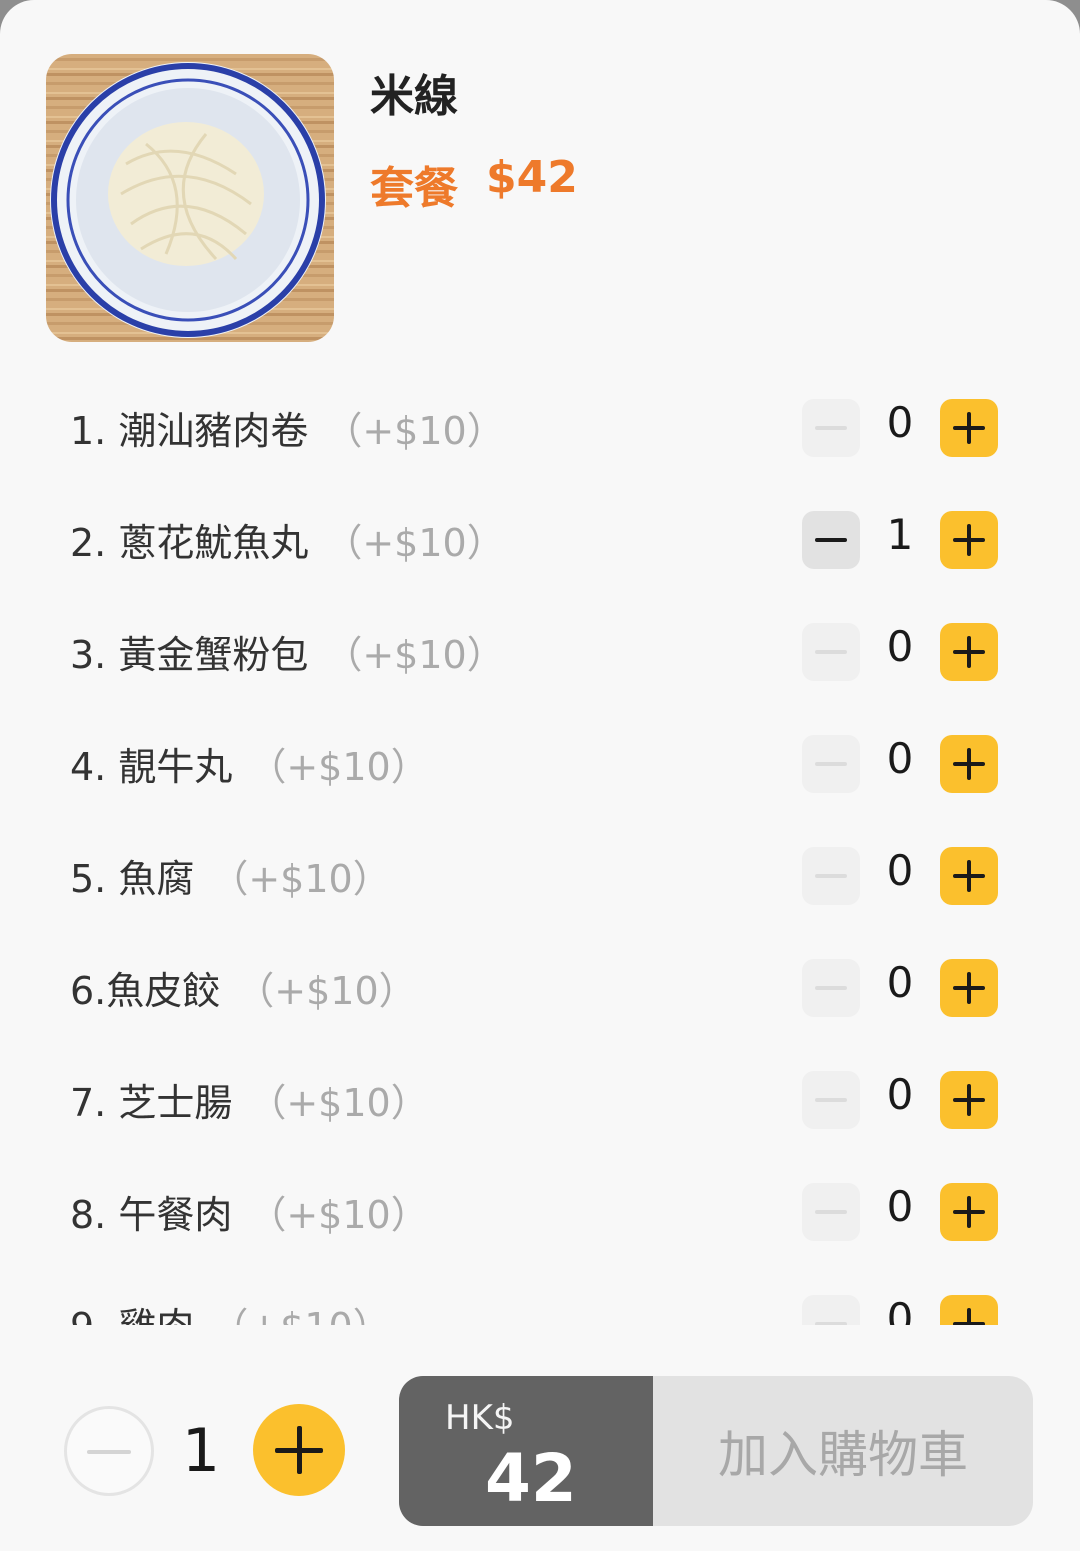 This screenshot has width=1080, height=1551. Describe the element at coordinates (109, 1451) in the screenshot. I see `decrease-quantity-button` at that location.